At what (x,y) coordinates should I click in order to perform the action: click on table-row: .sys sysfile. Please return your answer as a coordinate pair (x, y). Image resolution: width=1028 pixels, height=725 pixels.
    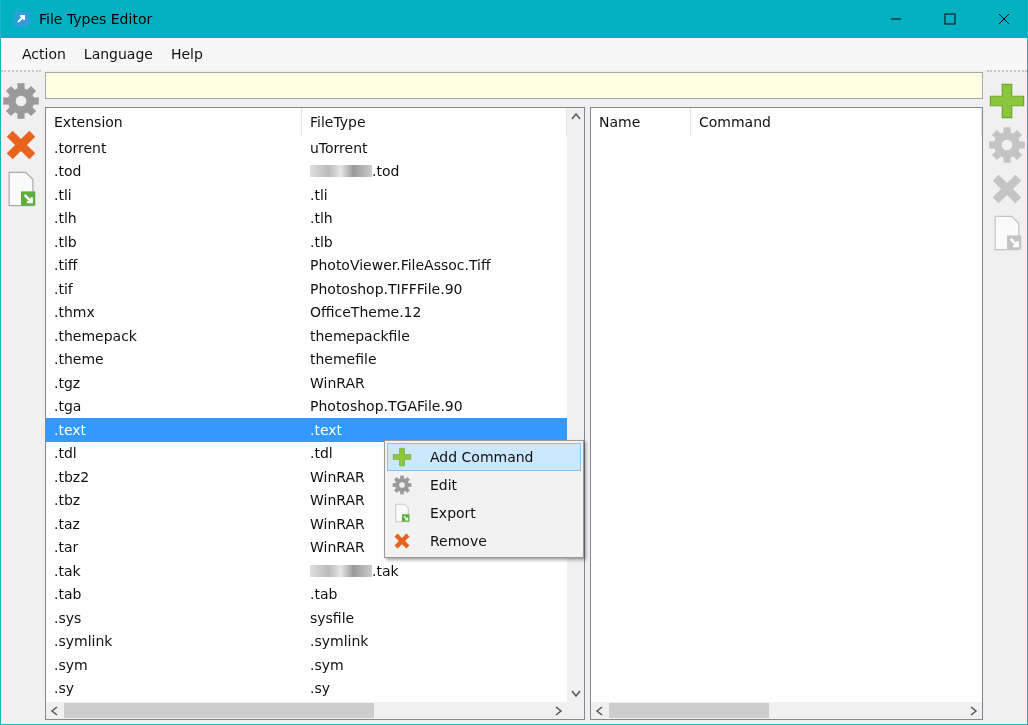
    Looking at the image, I should click on (306, 618).